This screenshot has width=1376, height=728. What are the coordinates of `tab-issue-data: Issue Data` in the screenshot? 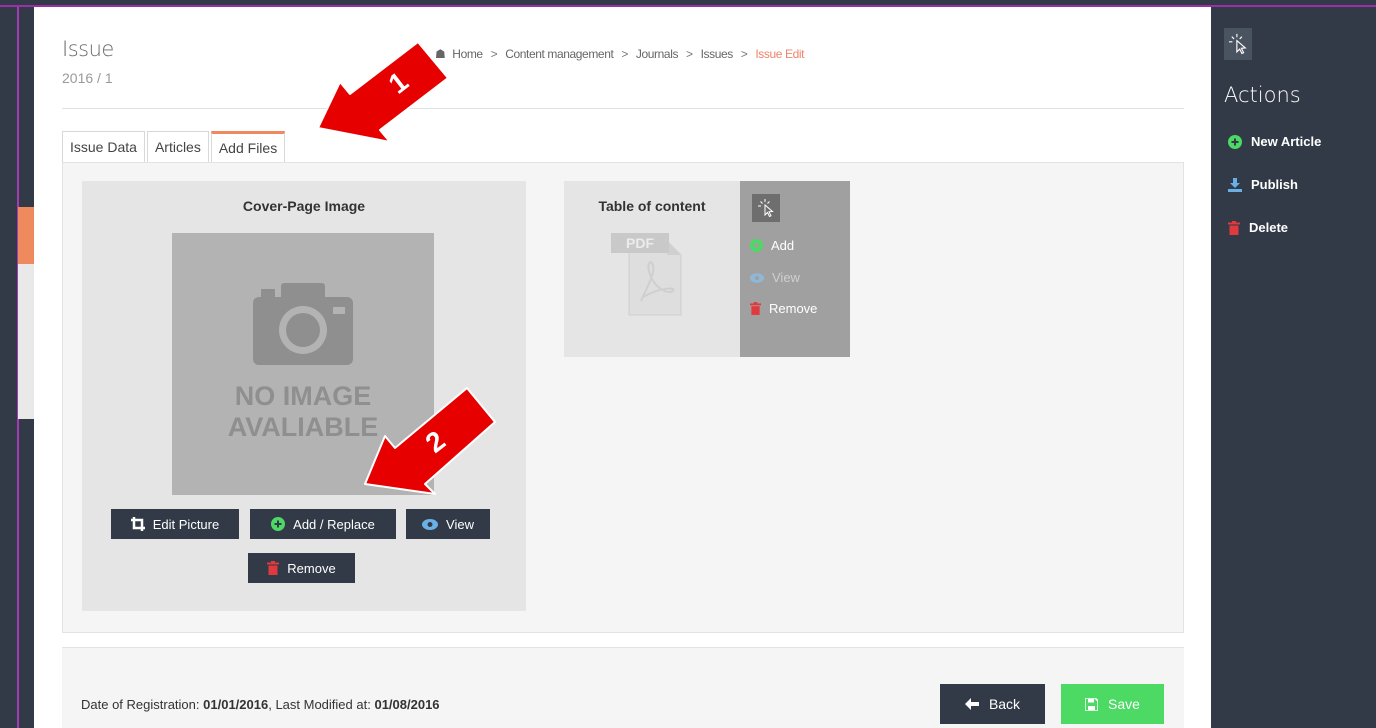 It's located at (103, 147).